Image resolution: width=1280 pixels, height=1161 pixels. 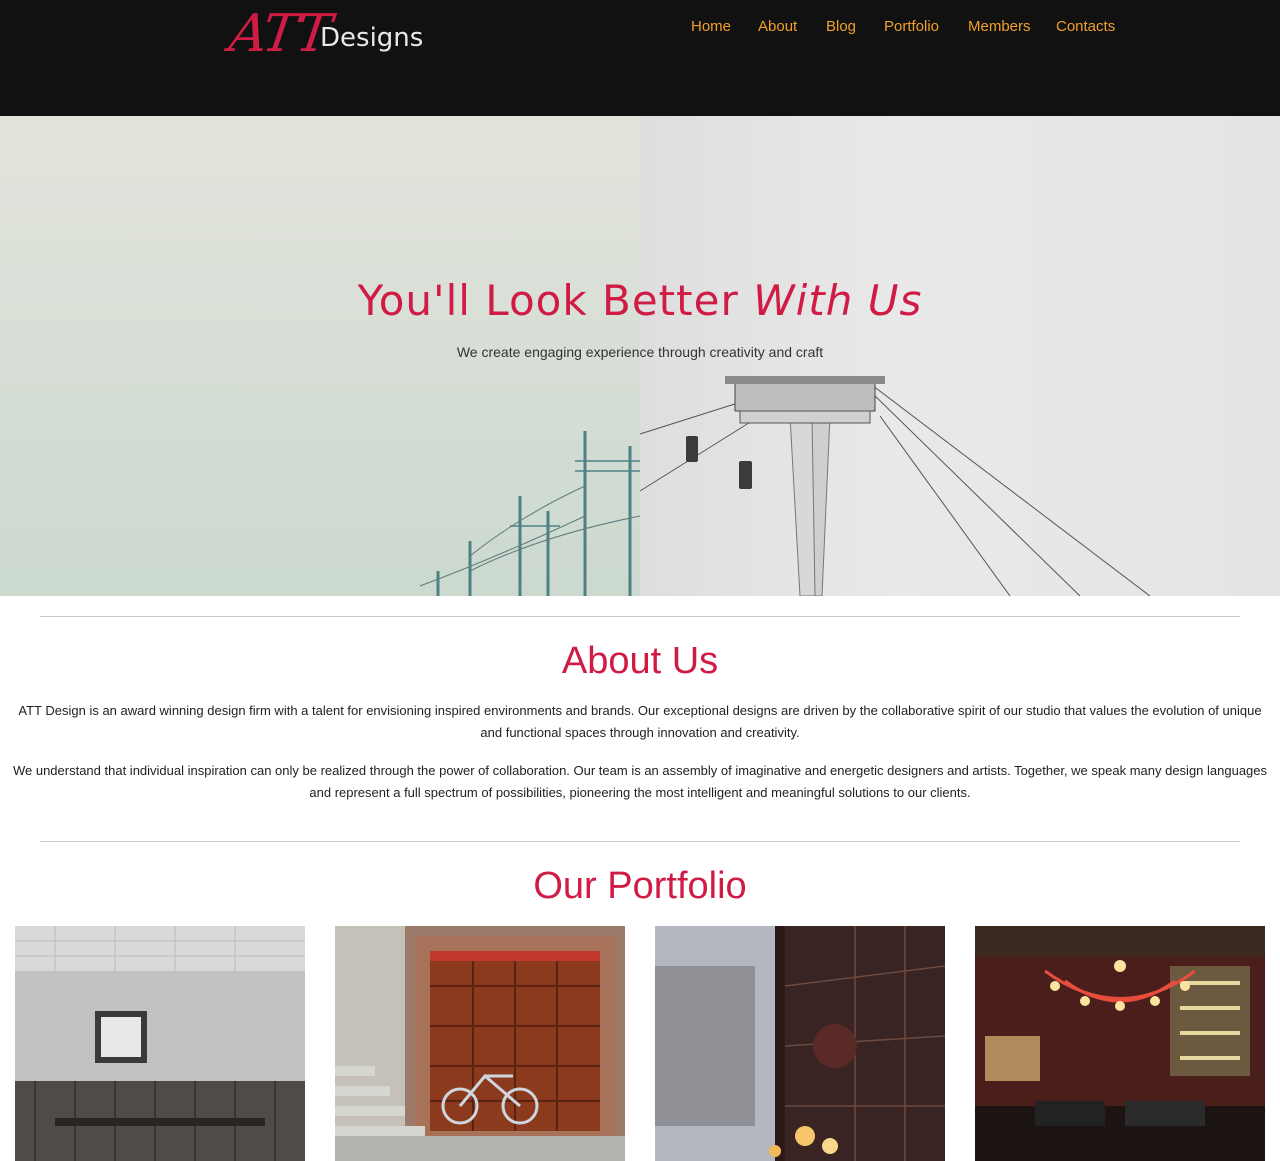 What do you see at coordinates (838, 300) in the screenshot?
I see `hero-title-italic: With Us` at bounding box center [838, 300].